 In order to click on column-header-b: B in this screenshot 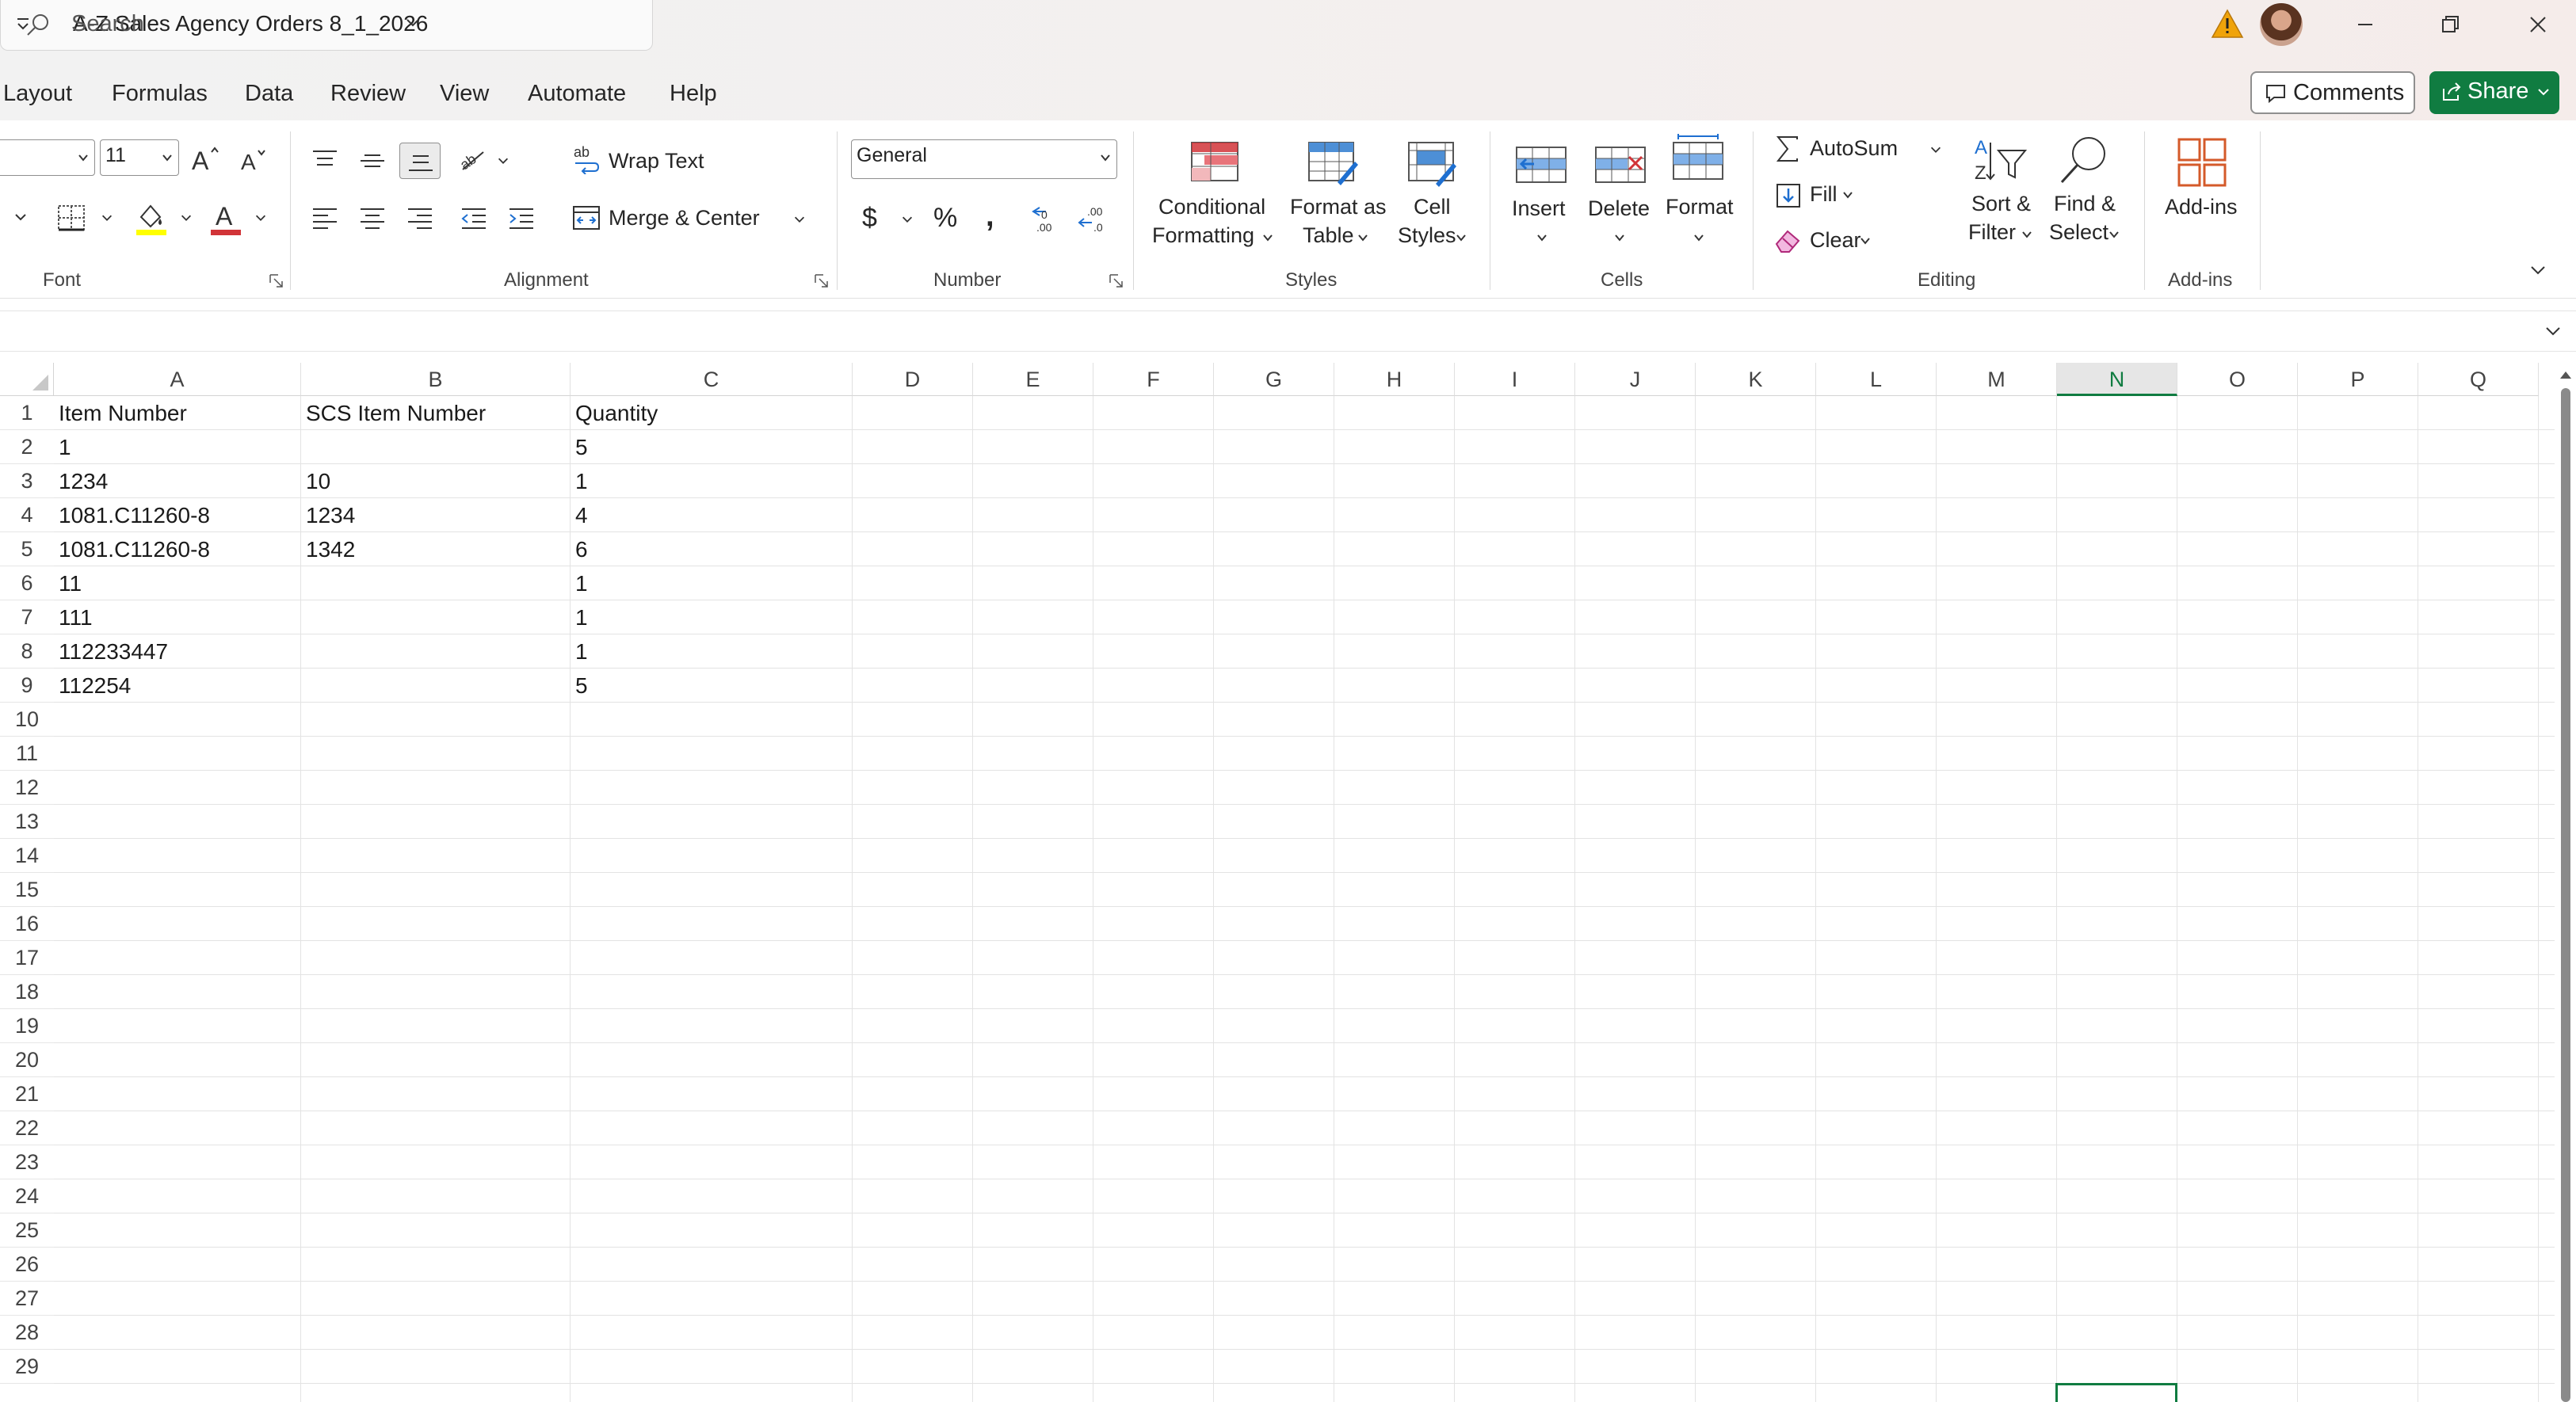, I will do `click(436, 379)`.